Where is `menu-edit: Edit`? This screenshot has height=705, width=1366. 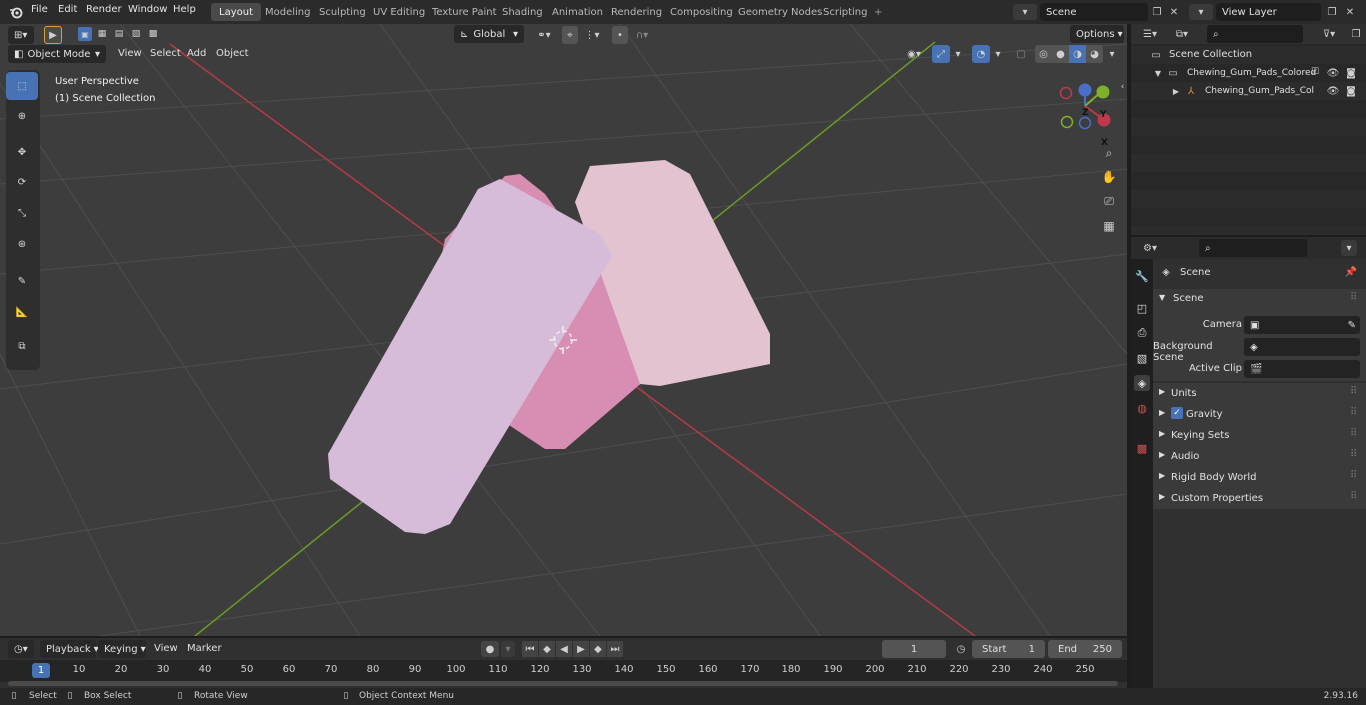 menu-edit: Edit is located at coordinates (67, 9).